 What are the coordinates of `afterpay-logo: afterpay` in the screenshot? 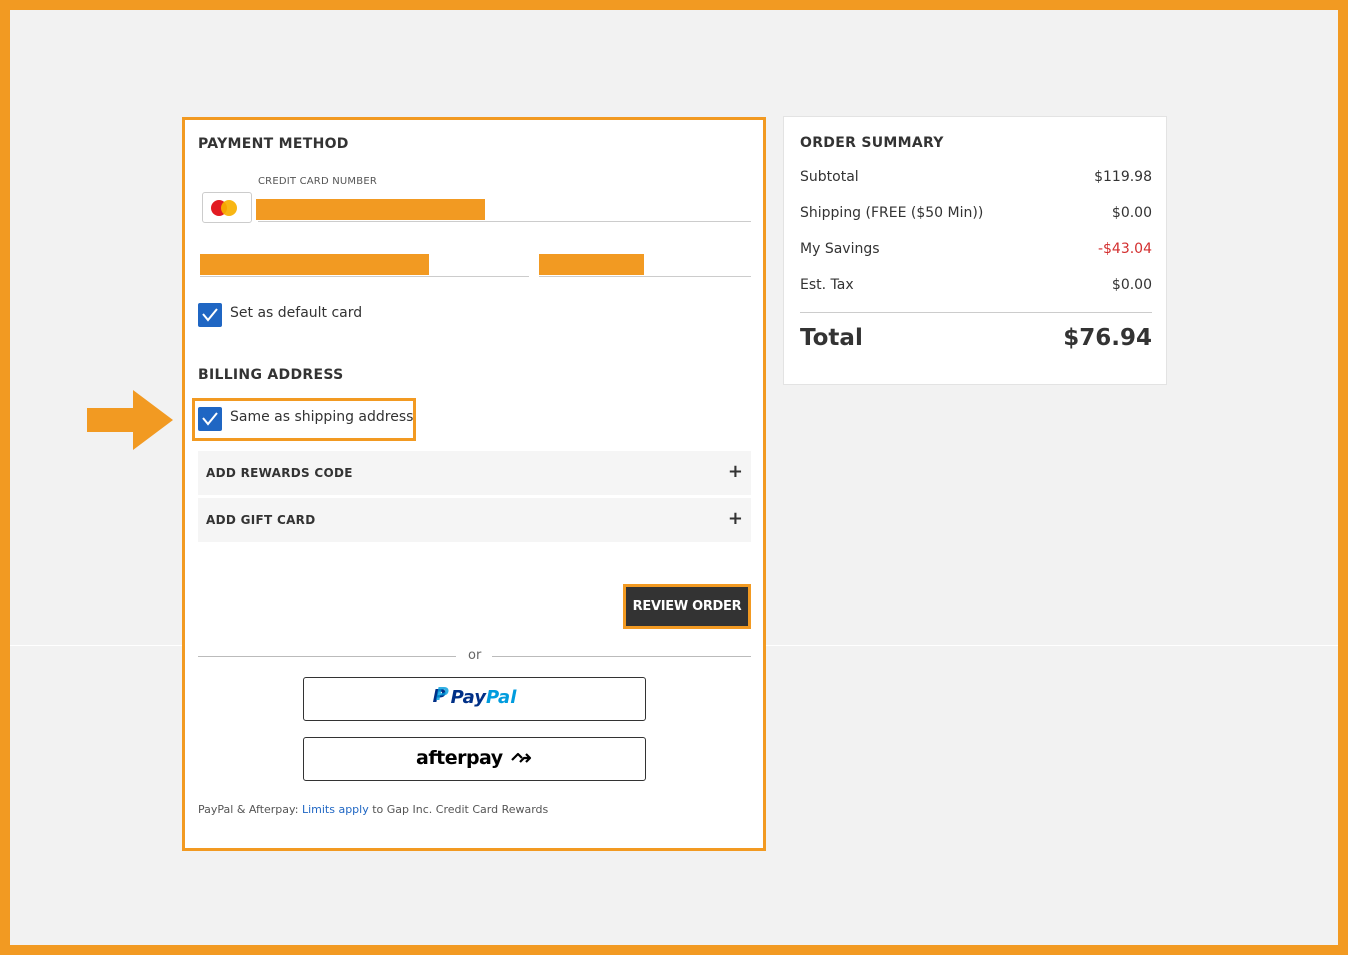 It's located at (474, 758).